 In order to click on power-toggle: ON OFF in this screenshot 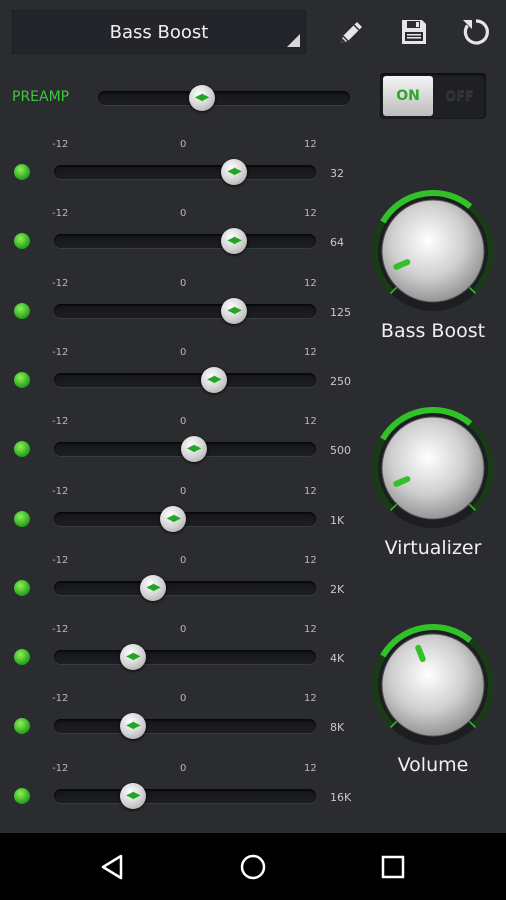, I will do `click(433, 96)`.